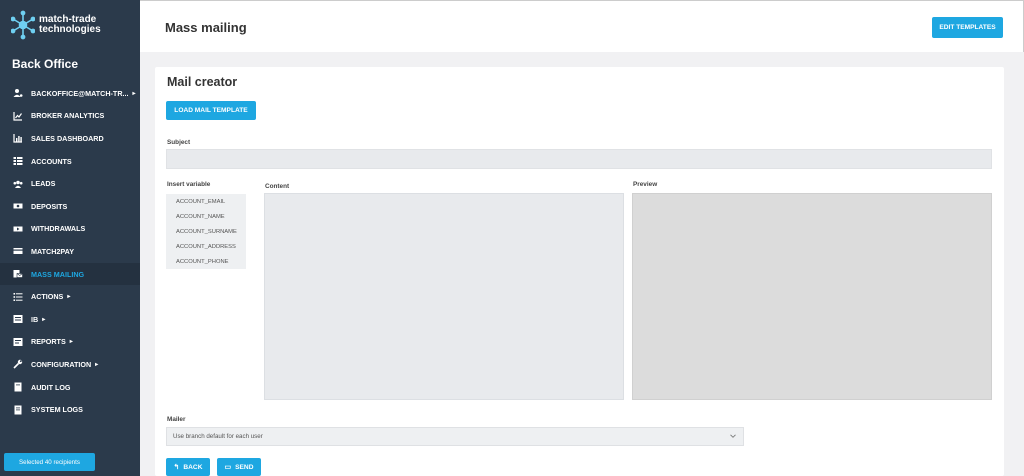 The width and height of the screenshot is (1024, 476). Describe the element at coordinates (47, 297) in the screenshot. I see `sidebar-item-label: ACTIONS` at that location.